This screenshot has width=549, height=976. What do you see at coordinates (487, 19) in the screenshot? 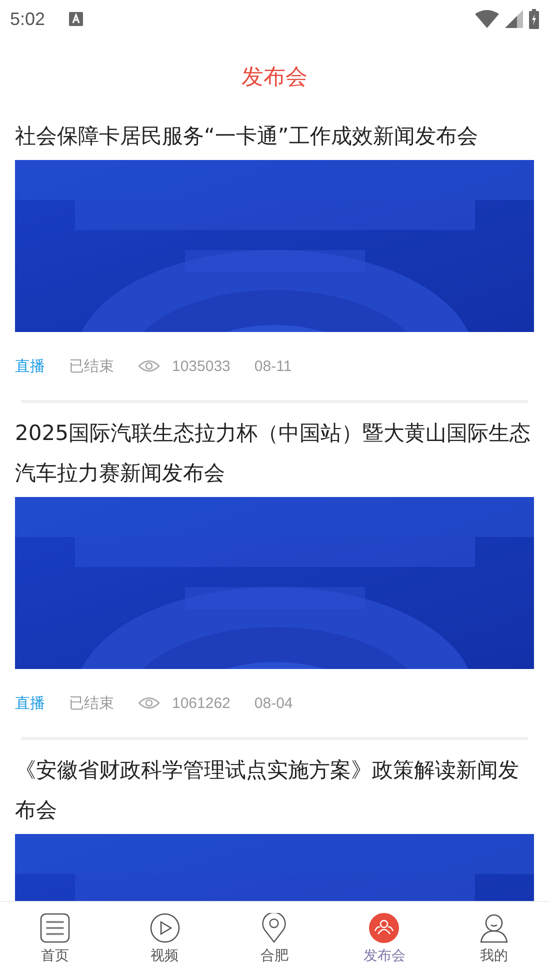
I see `wifi-icon` at bounding box center [487, 19].